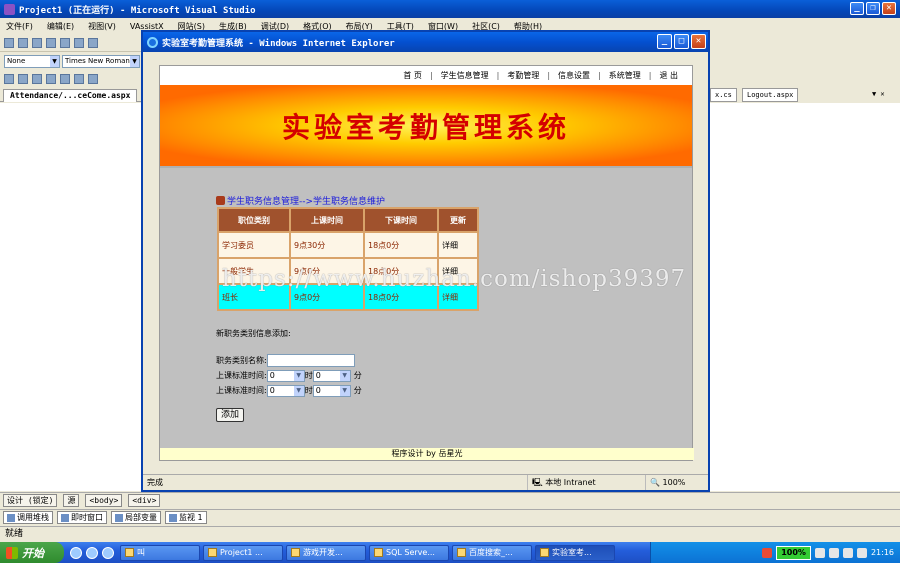 The height and width of the screenshot is (563, 900). I want to click on end-hour-select: 0 ▼, so click(285, 390).